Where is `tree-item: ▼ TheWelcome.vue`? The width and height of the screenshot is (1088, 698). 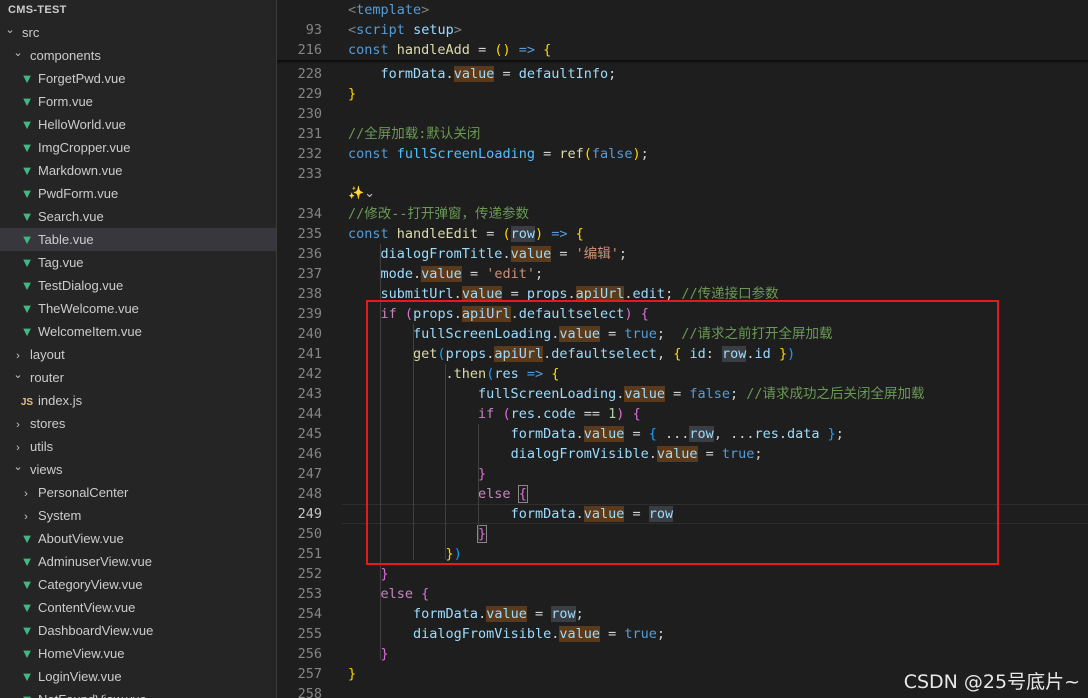
tree-item: ▼ TheWelcome.vue is located at coordinates (138, 308).